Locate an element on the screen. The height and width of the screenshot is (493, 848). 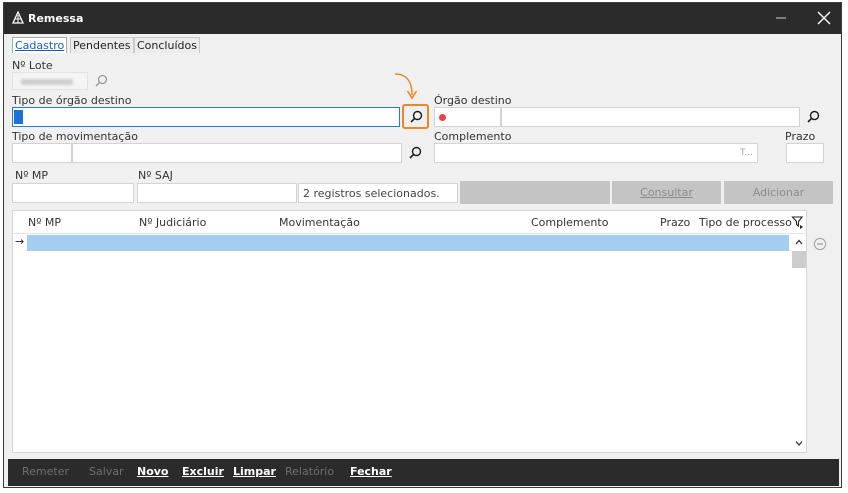
prazo-label: Prazo is located at coordinates (800, 136).